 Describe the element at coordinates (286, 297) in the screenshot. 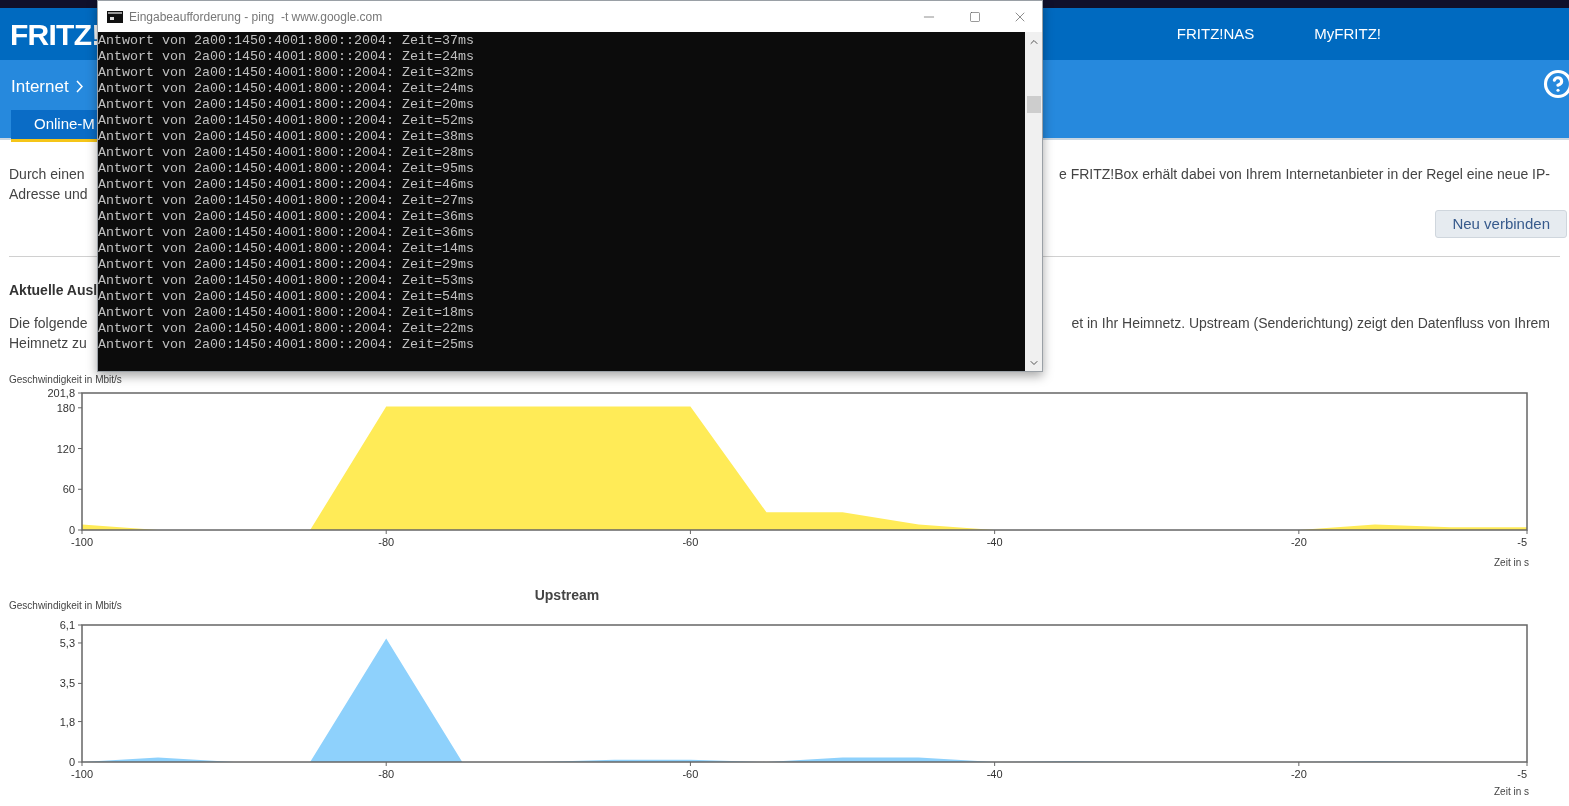

I see `console-line: Antwort von 2a00:1450:4001:800::2004: Zeit=54ms` at that location.